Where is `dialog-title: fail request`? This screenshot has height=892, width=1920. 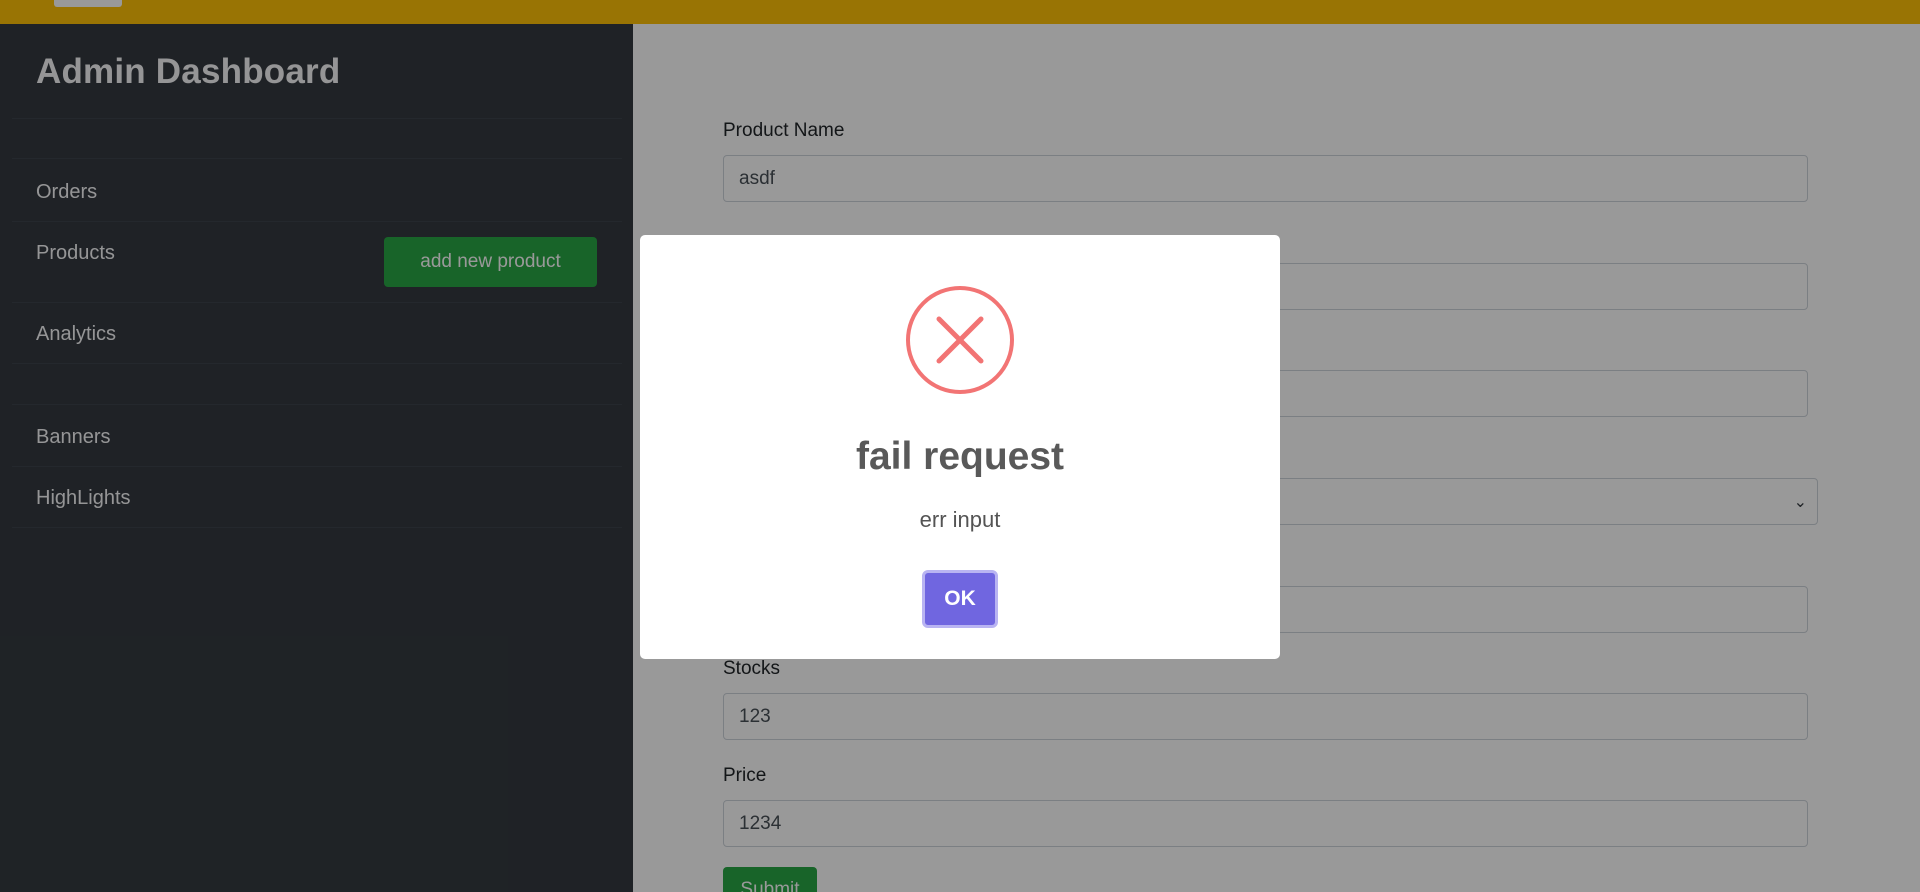
dialog-title: fail request is located at coordinates (960, 456).